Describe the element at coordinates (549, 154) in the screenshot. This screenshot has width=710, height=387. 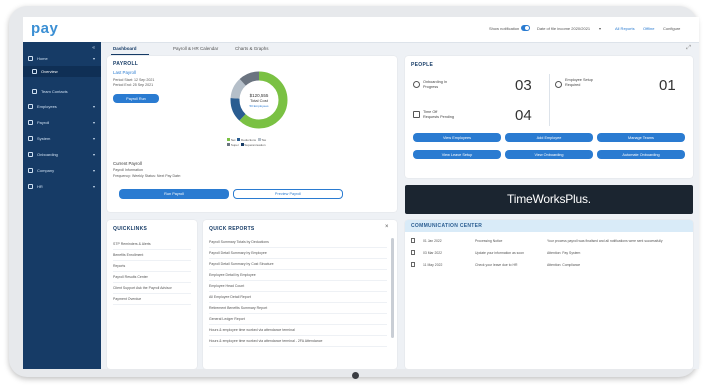
I see `view-onboarding-button: View Onboarding` at that location.